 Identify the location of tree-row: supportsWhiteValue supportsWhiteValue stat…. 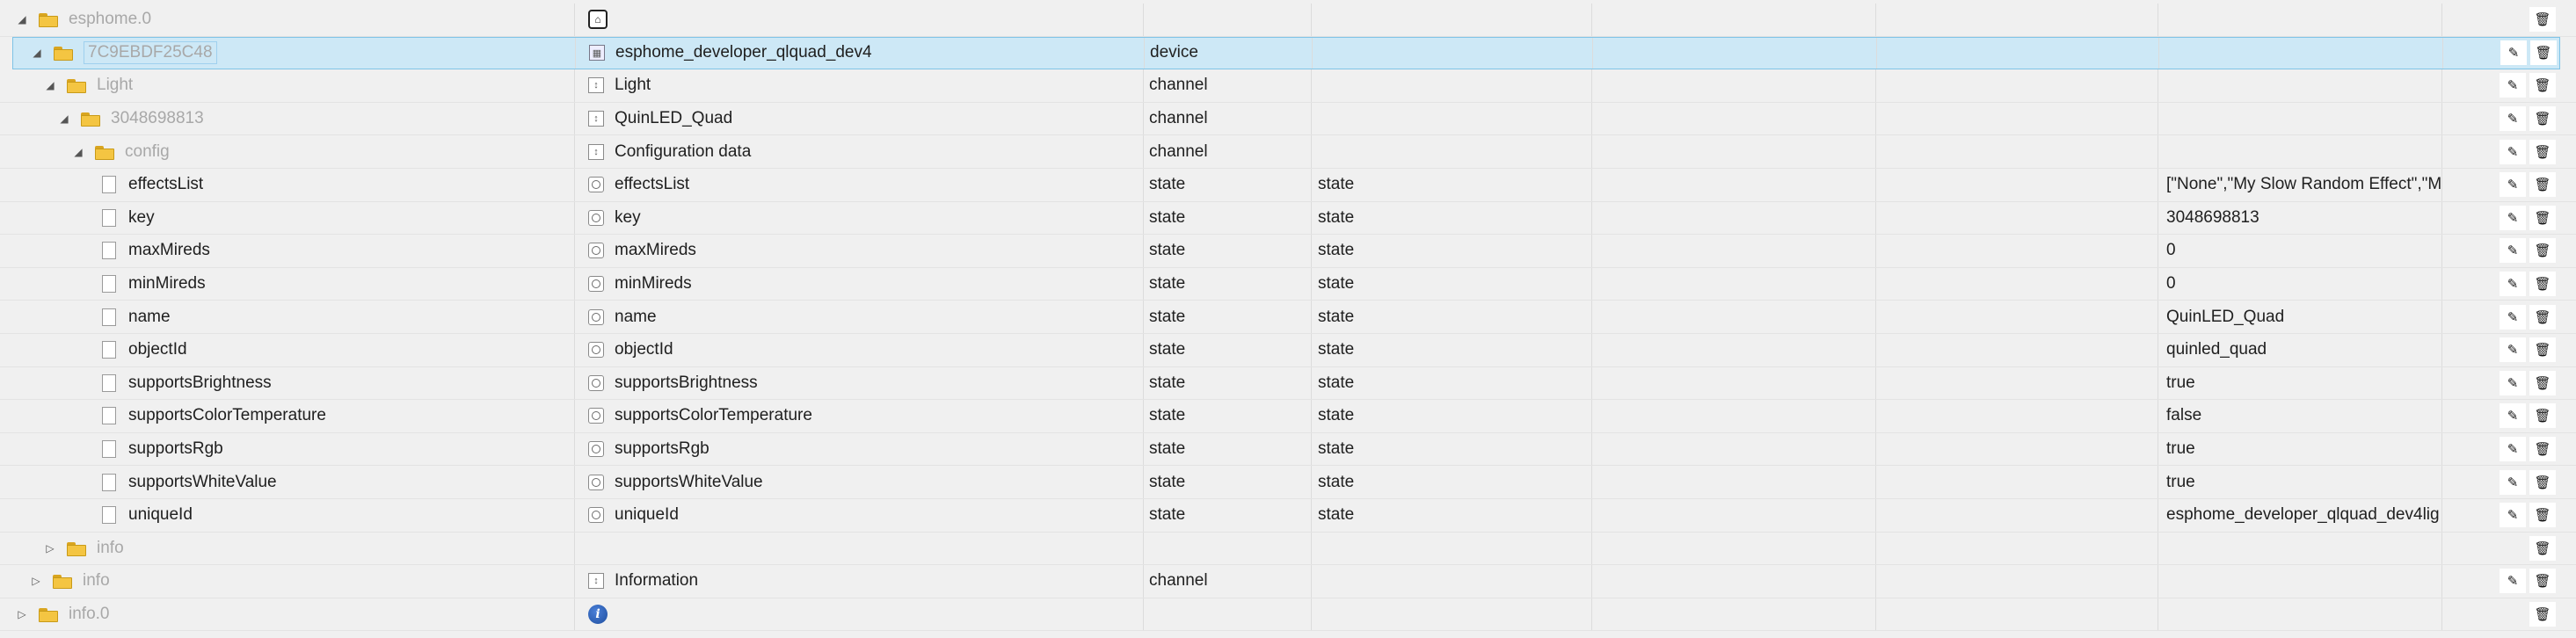
(1288, 482).